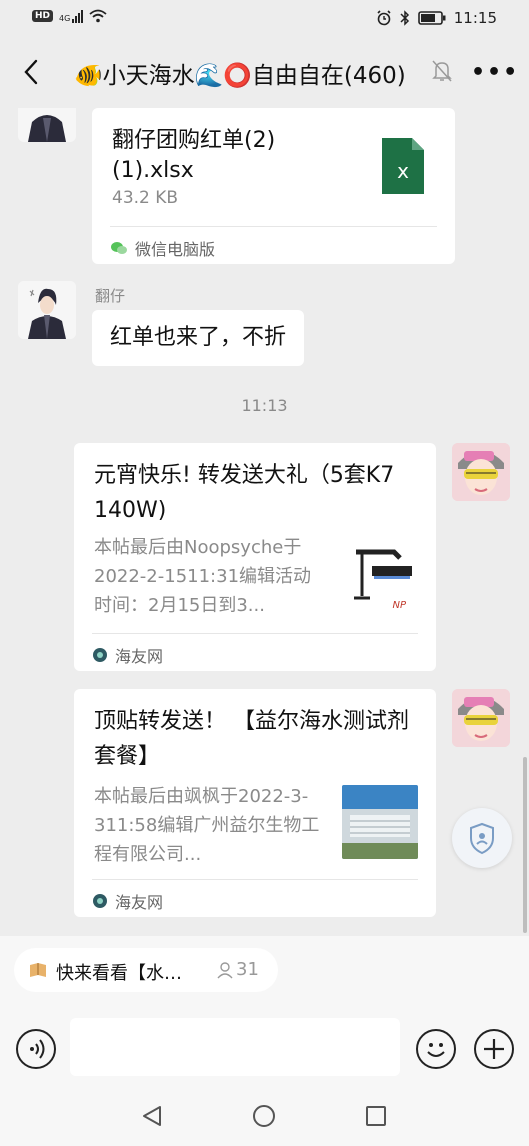  What do you see at coordinates (194, 155) in the screenshot?
I see `file-name: 翻仔团购红单(2)(1).xlsx` at bounding box center [194, 155].